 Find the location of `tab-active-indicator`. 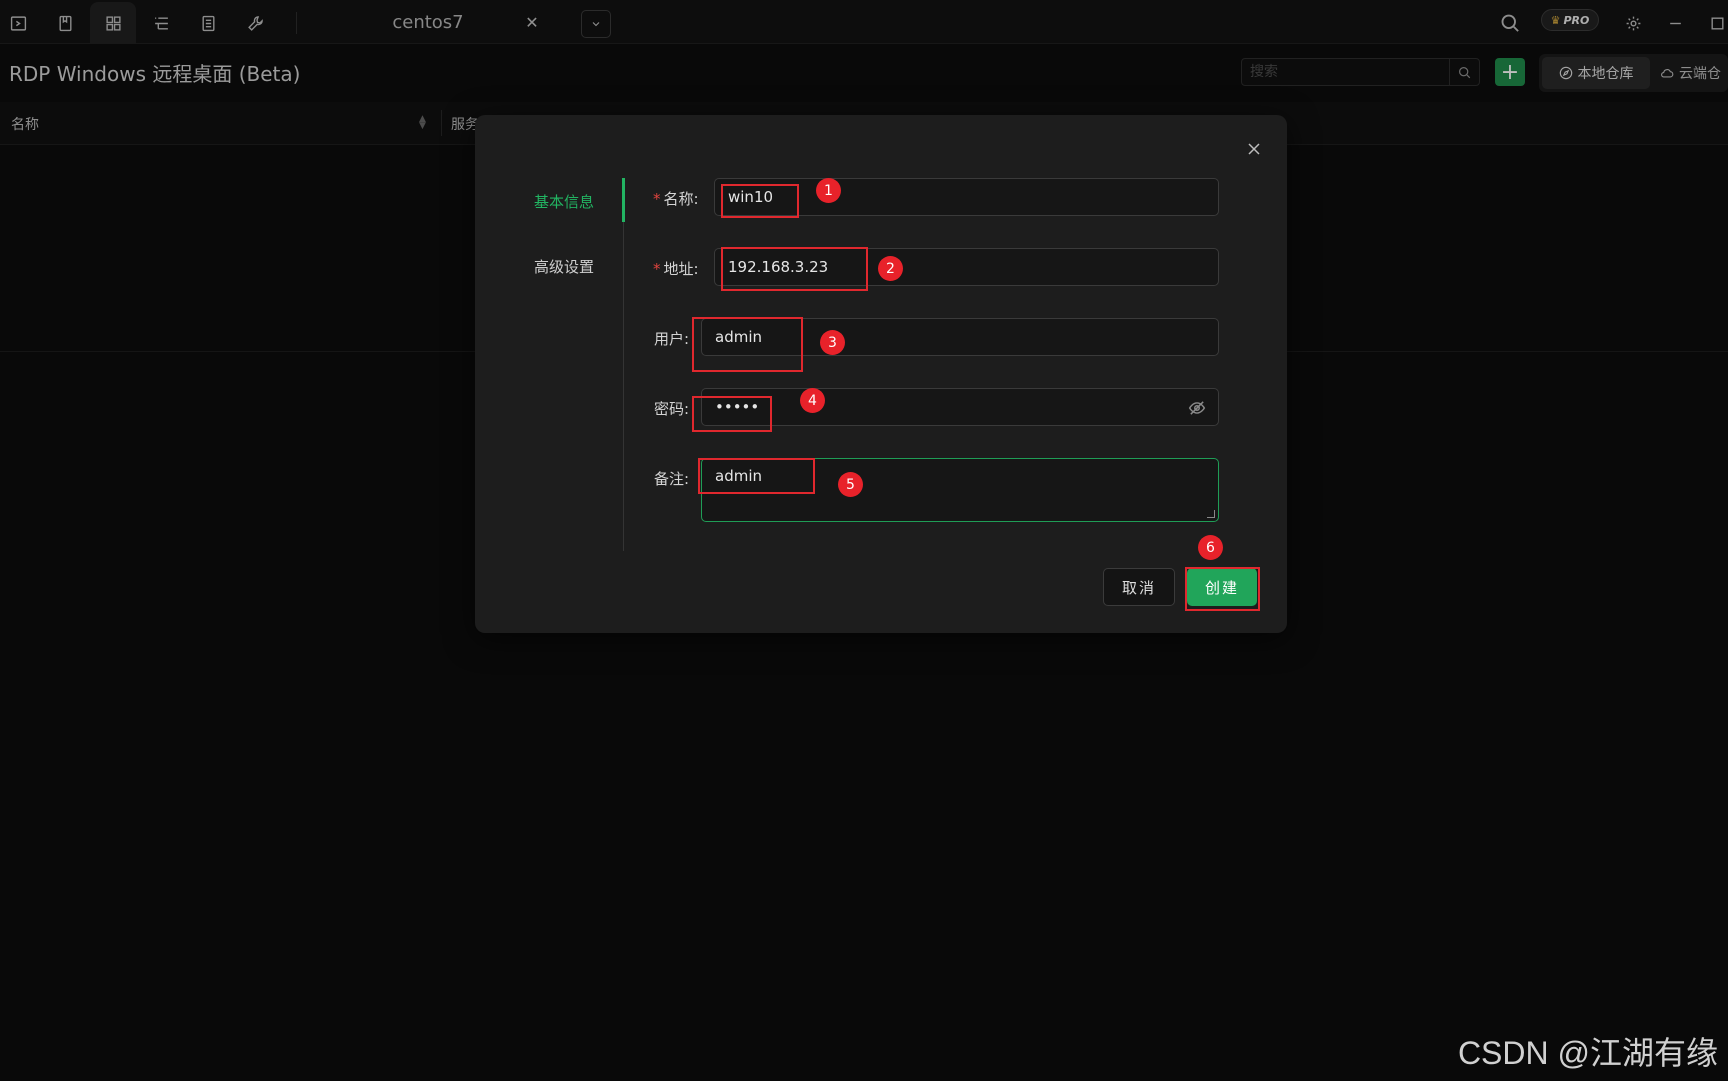

tab-active-indicator is located at coordinates (623, 200).